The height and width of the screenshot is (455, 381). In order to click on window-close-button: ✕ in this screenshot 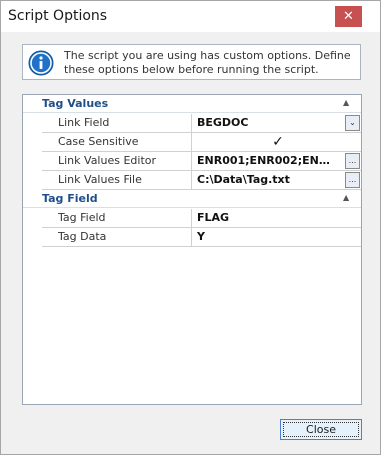, I will do `click(348, 16)`.